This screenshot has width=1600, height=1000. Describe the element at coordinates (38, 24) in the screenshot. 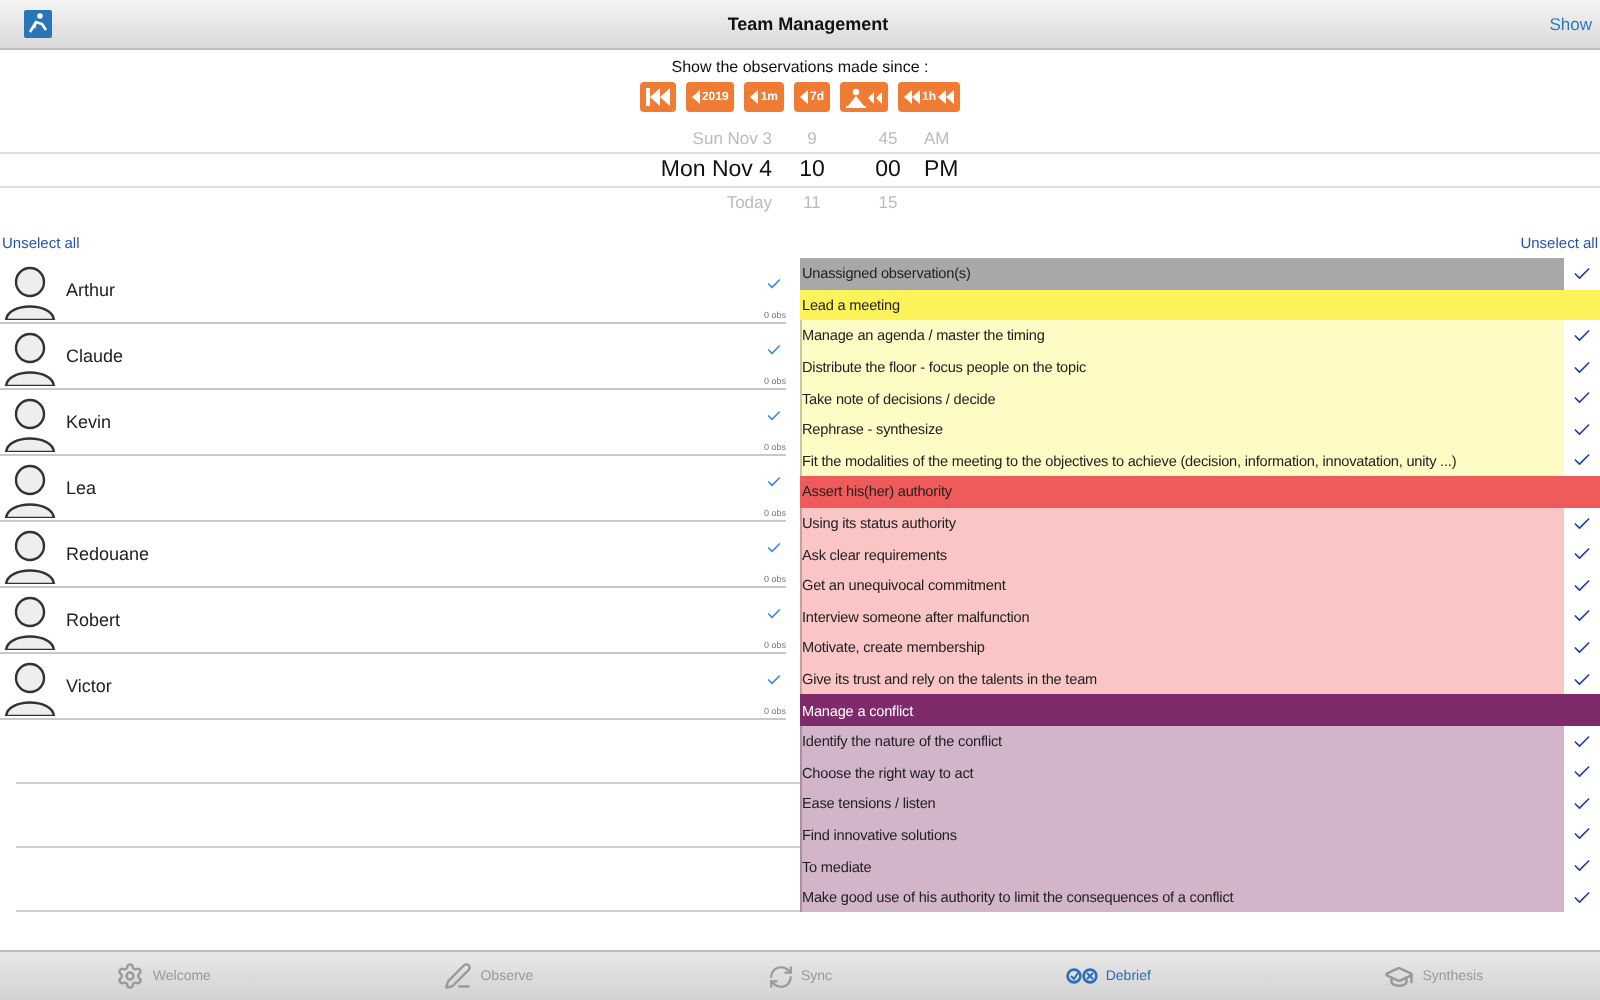

I see `logo-icon` at that location.